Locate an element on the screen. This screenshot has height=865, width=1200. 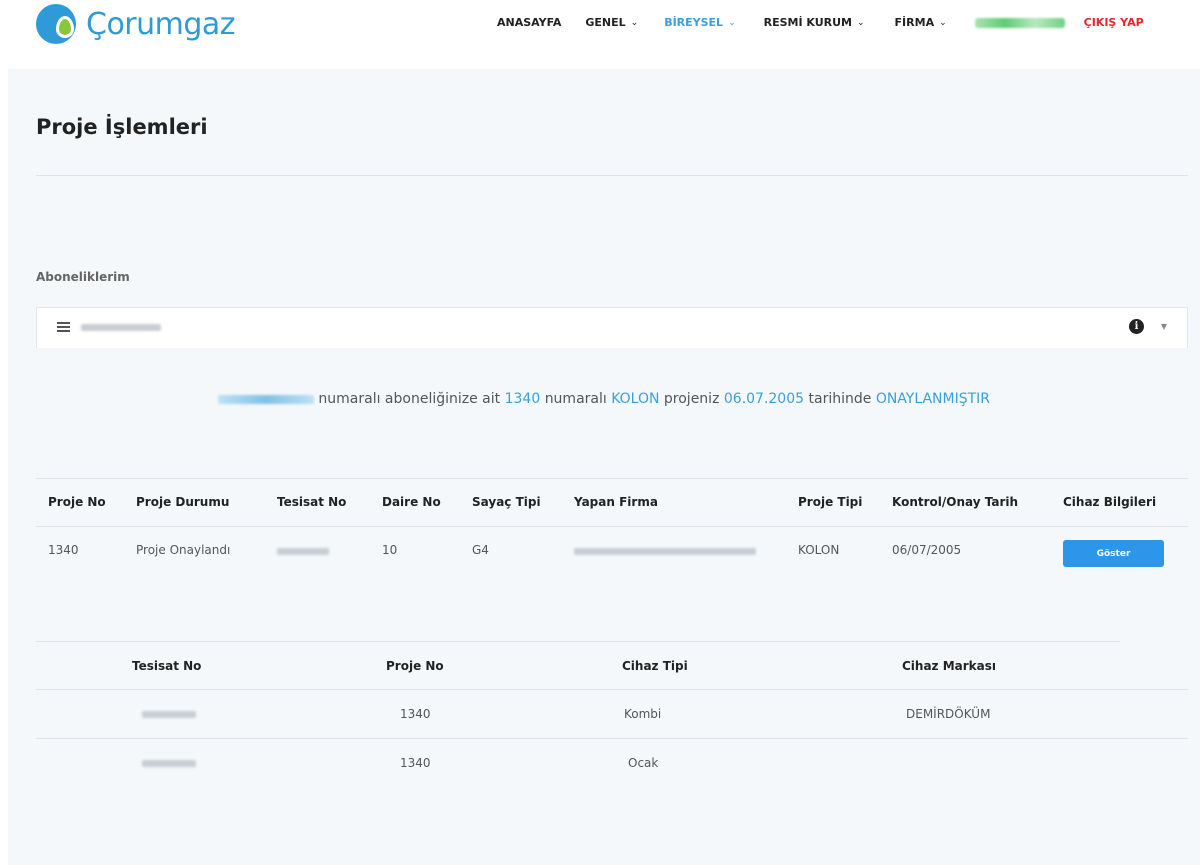
cell-device-type: Kombi is located at coordinates (643, 714).